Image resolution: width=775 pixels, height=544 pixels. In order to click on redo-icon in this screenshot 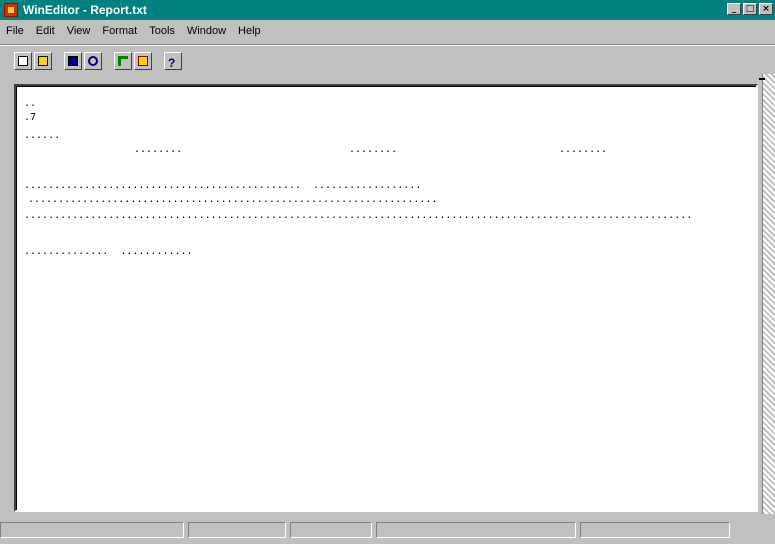, I will do `click(143, 61)`.